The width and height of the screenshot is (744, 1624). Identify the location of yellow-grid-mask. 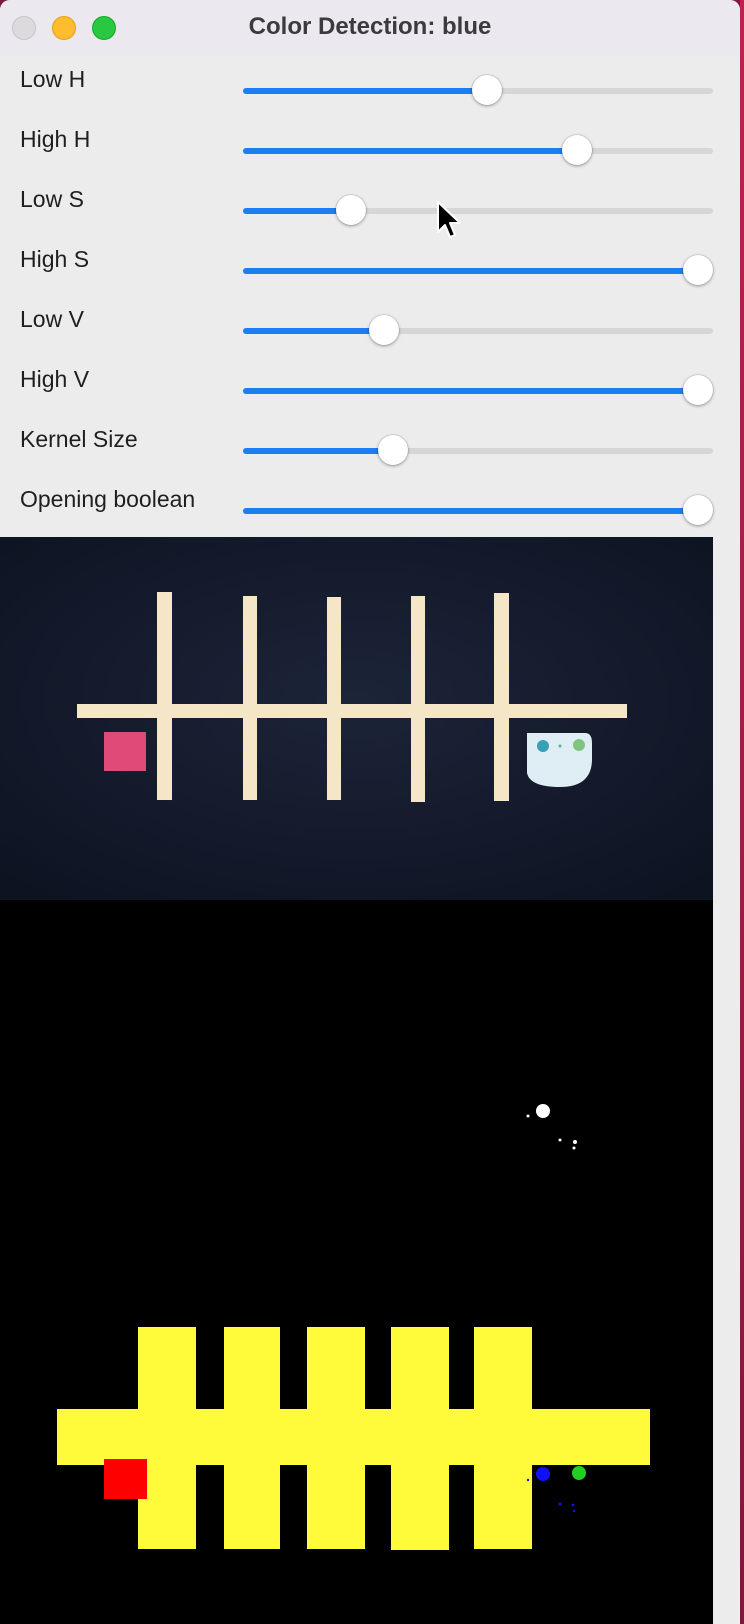
(353, 1438).